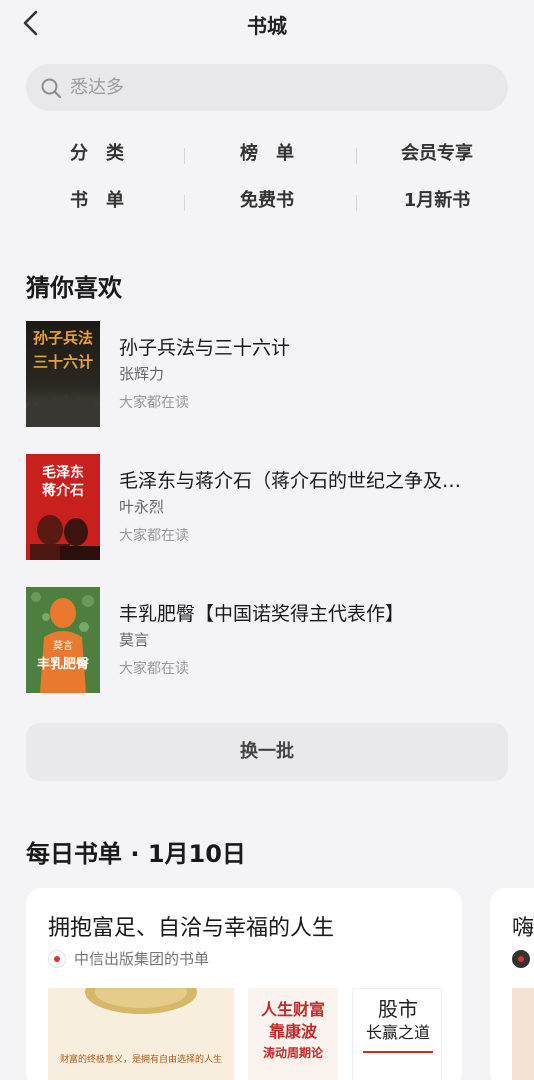  Describe the element at coordinates (62, 362) in the screenshot. I see `cover-text: 三十六计` at that location.